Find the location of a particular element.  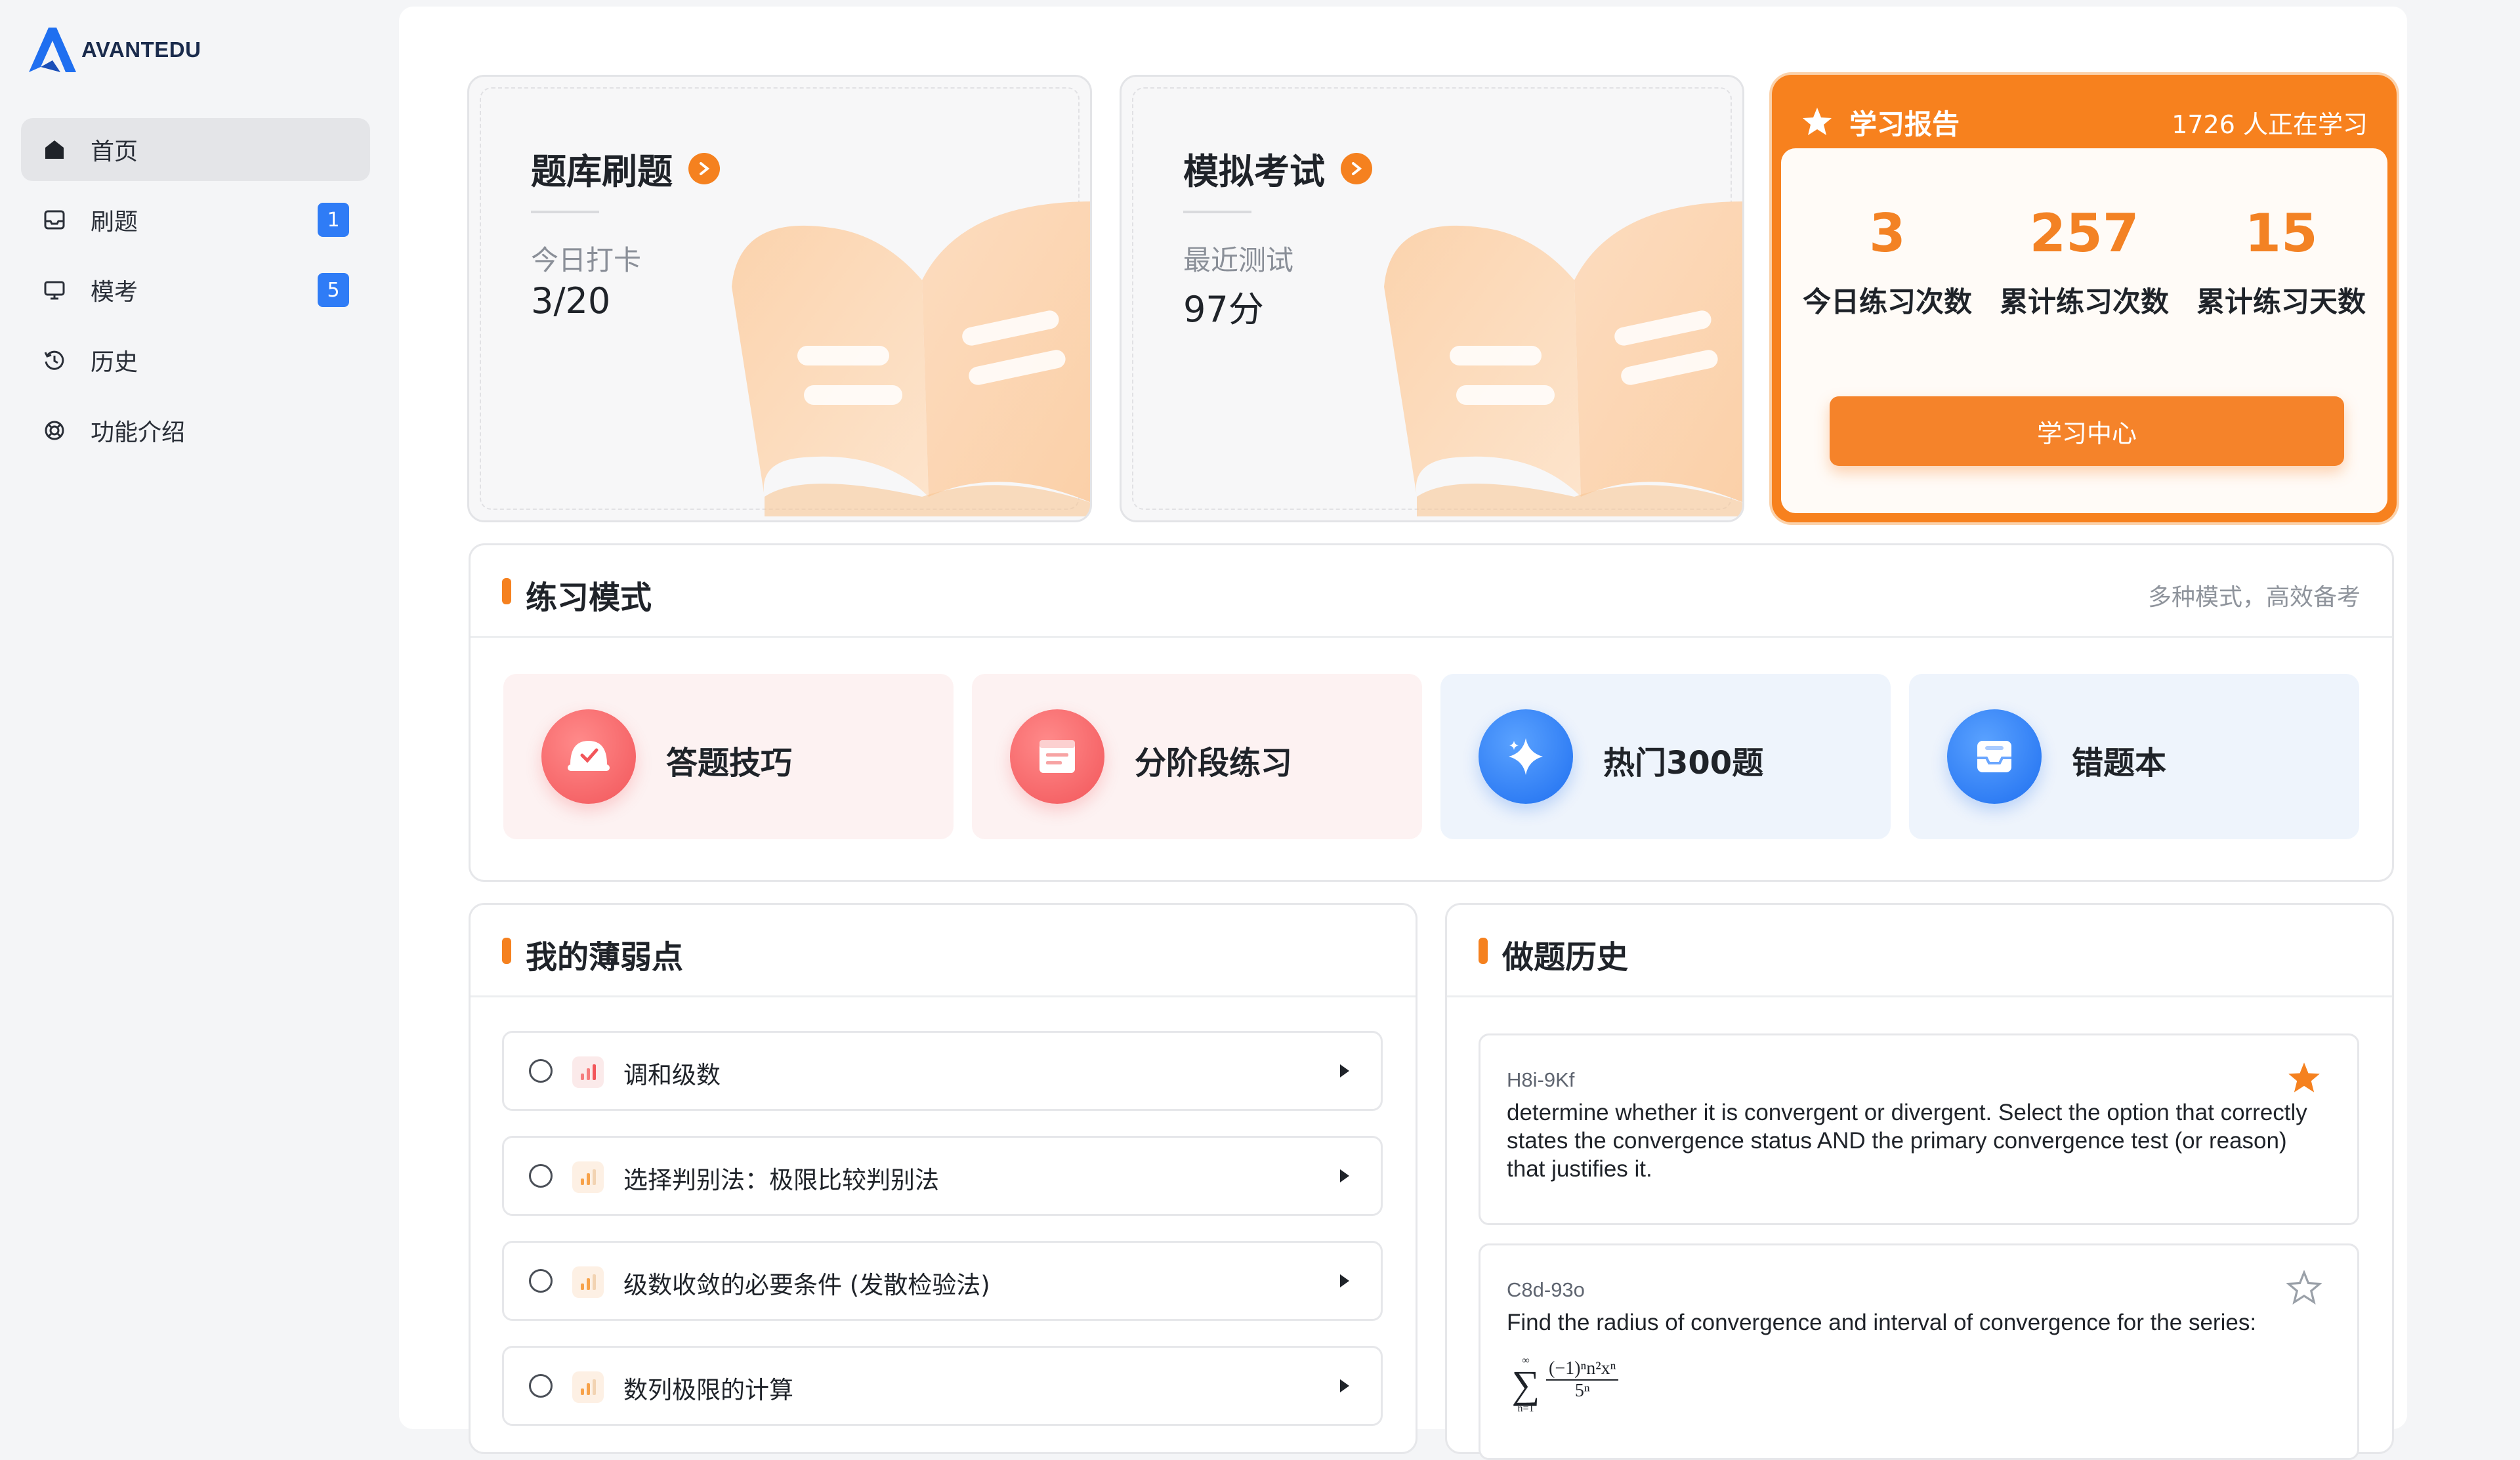

mailbox-icon is located at coordinates (1994, 756).